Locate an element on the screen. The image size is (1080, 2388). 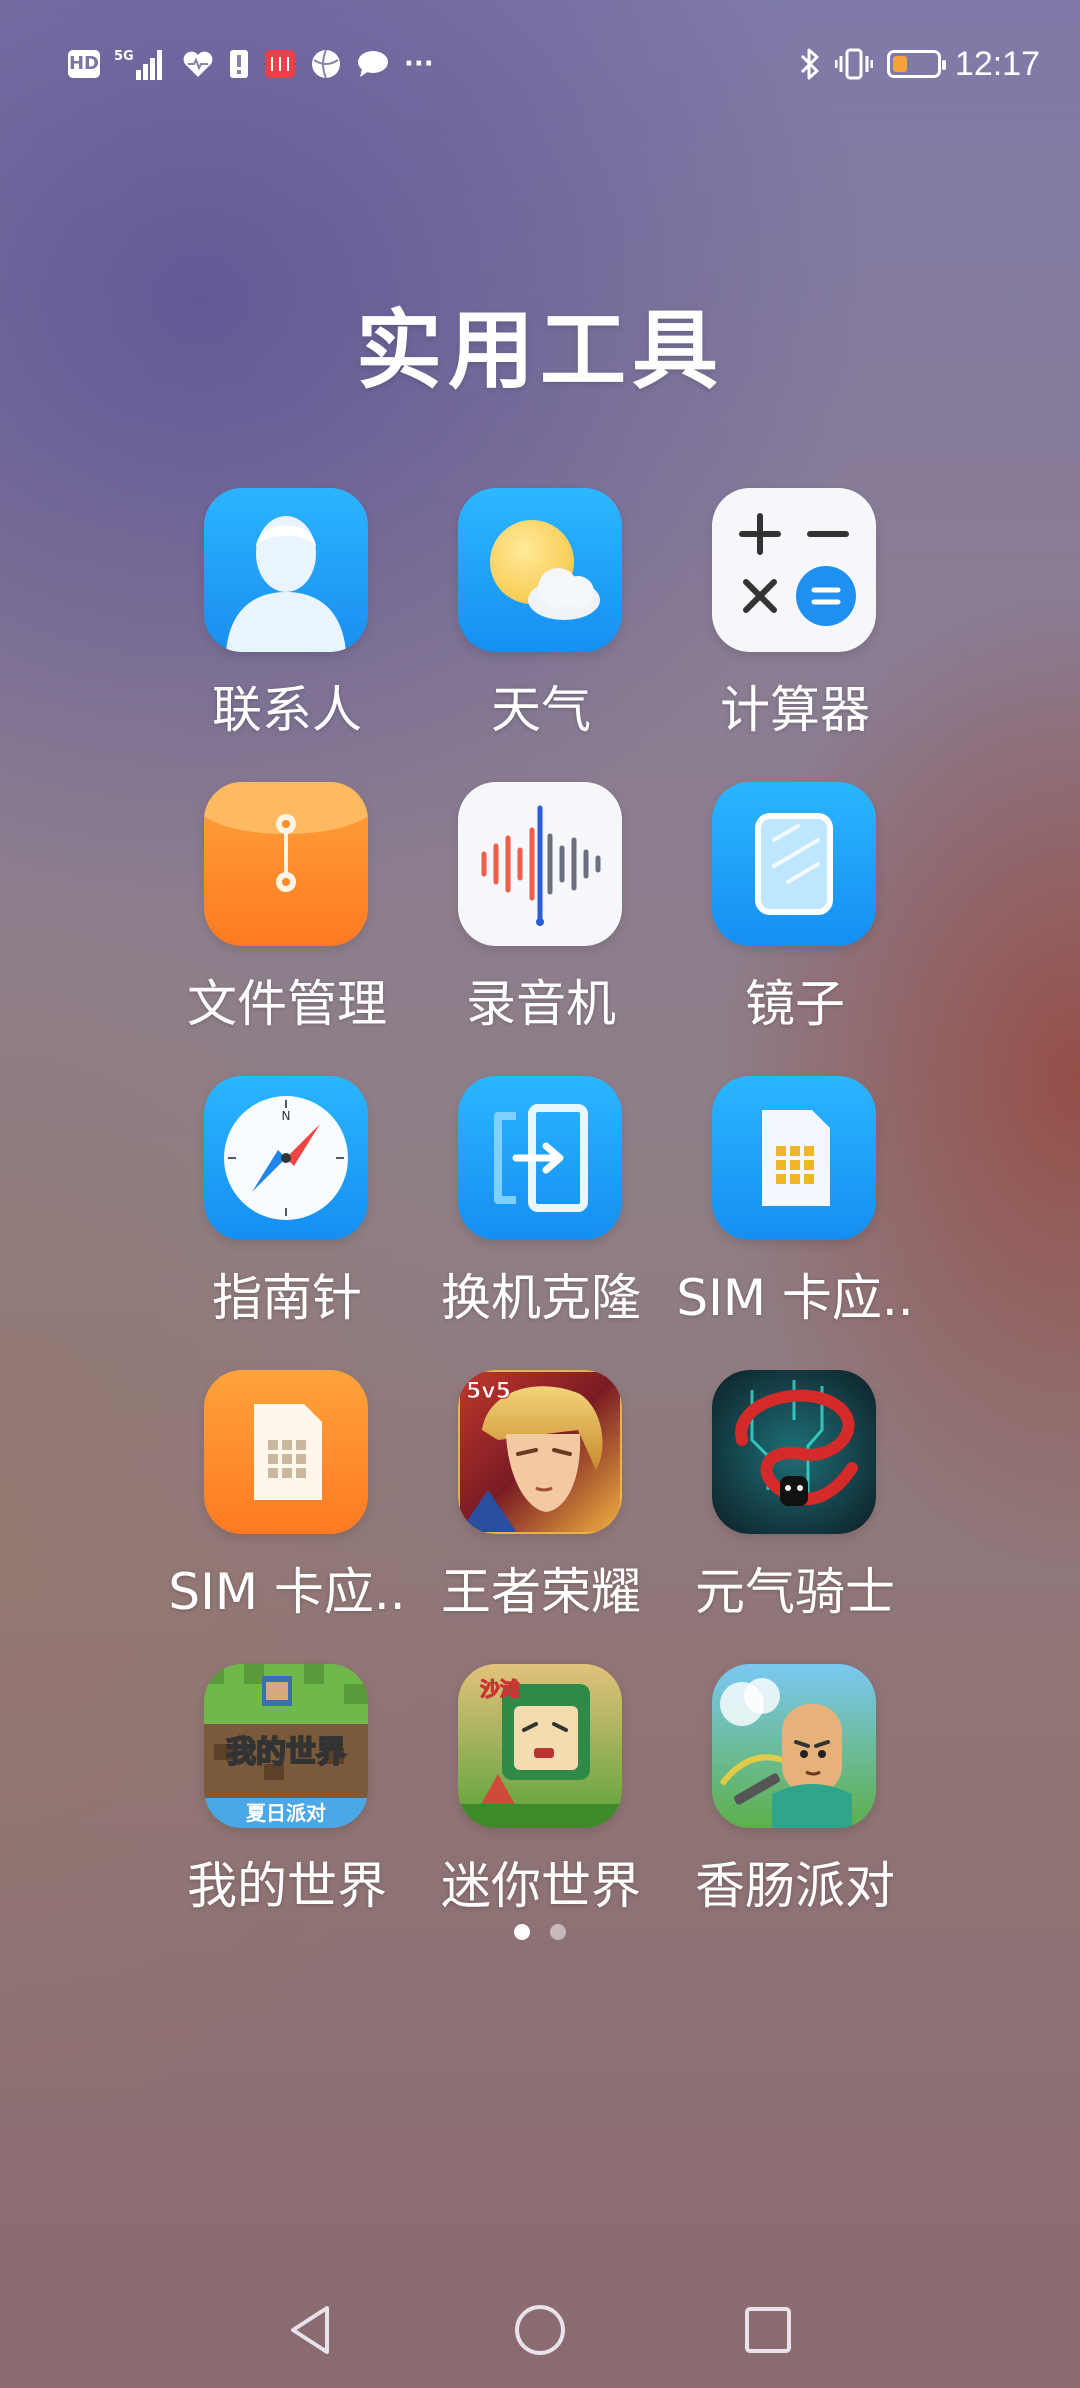
soul-knight-icon is located at coordinates (794, 1452).